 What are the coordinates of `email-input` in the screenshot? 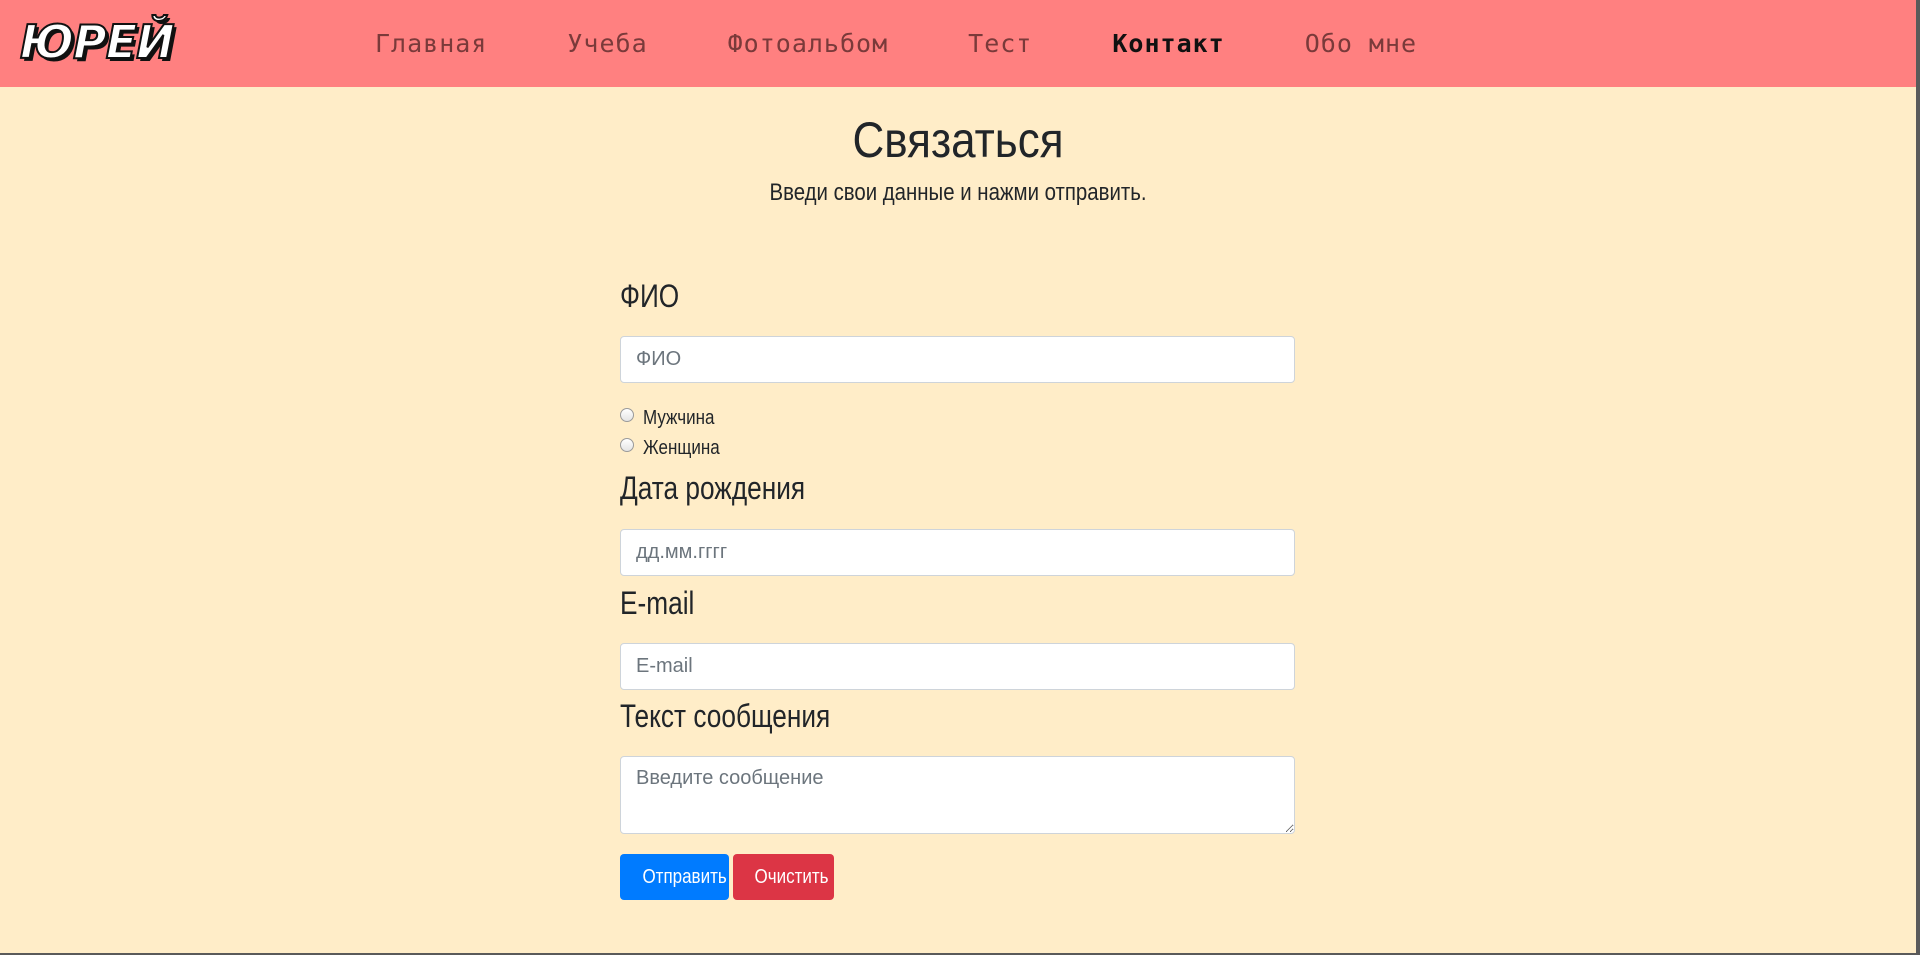 It's located at (957, 666).